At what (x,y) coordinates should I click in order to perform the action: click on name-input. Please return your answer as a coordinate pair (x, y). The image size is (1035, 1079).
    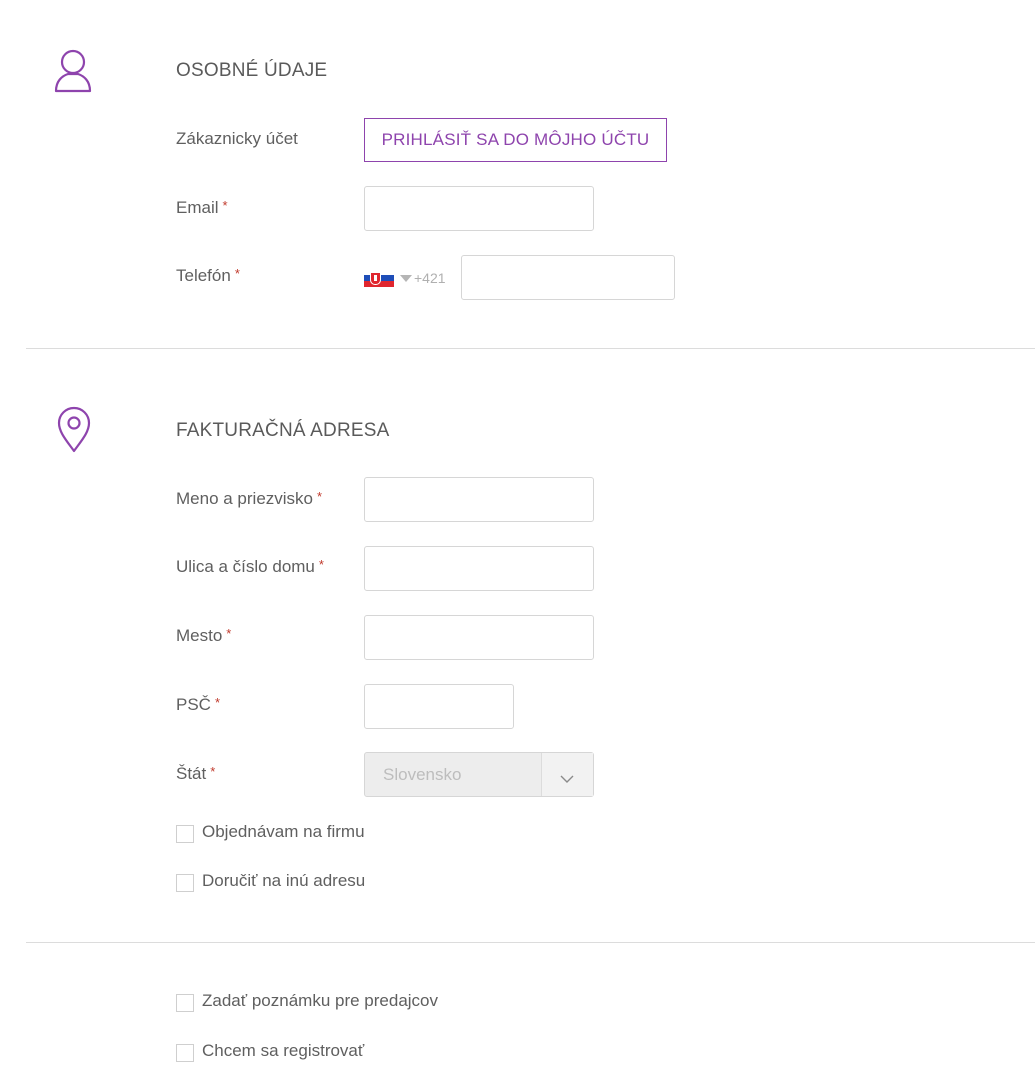
    Looking at the image, I should click on (479, 499).